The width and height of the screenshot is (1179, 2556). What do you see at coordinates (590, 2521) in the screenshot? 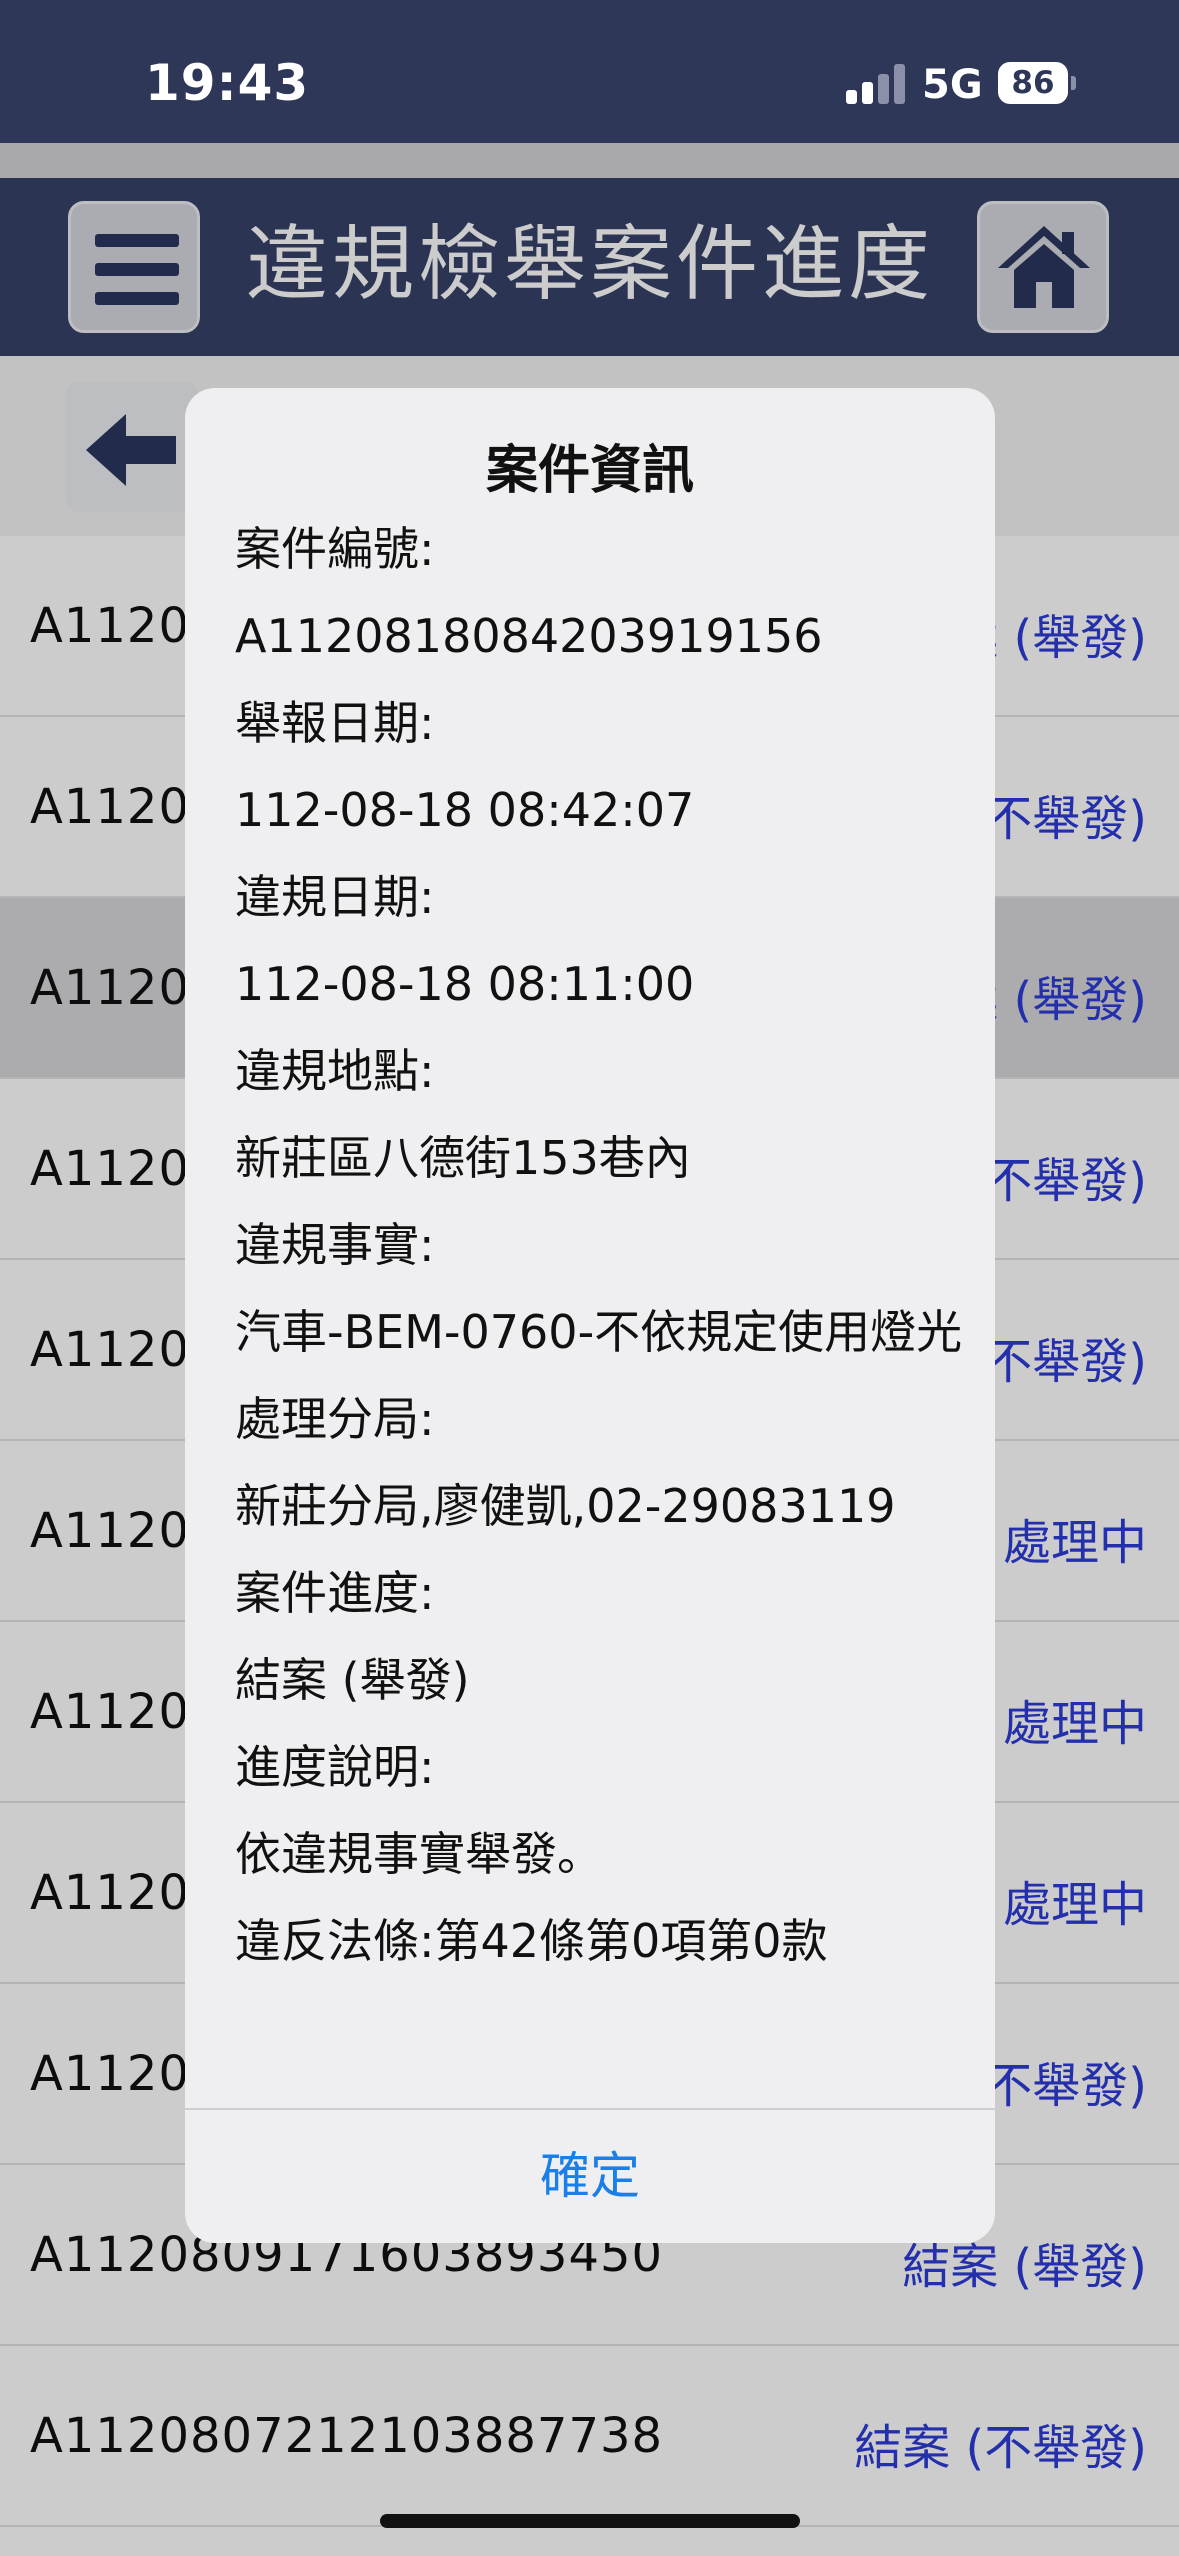
I see `home-indicator` at bounding box center [590, 2521].